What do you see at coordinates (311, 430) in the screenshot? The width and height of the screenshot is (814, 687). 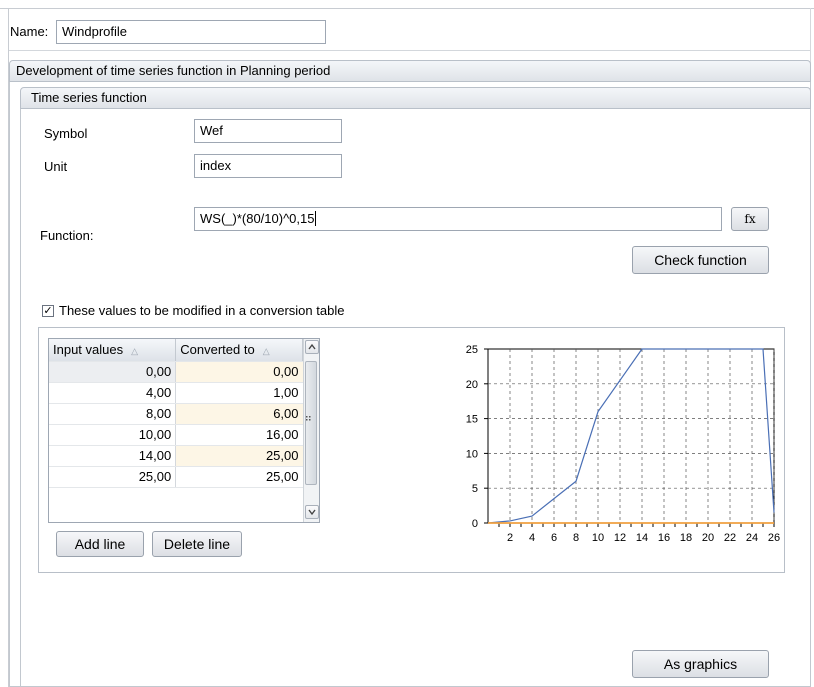 I see `table-vertical-scrollbar` at bounding box center [311, 430].